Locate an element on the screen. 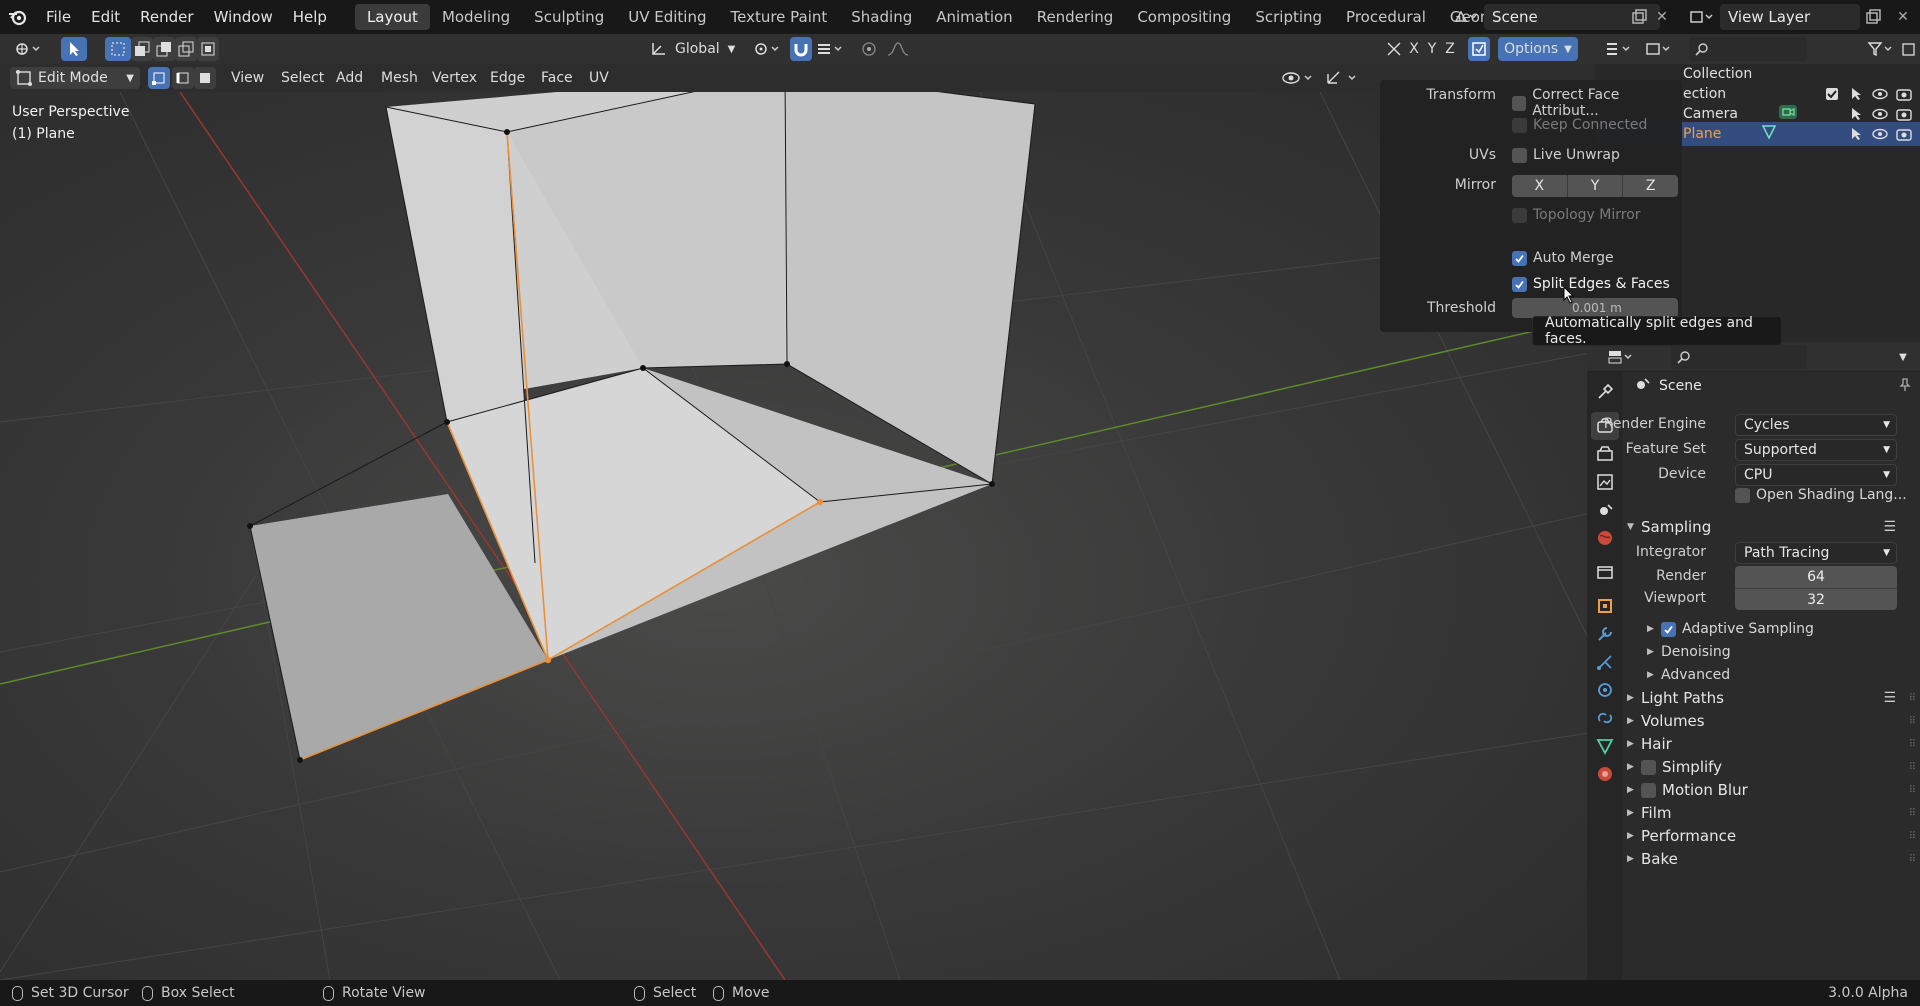 The image size is (1920, 1006). light-paths-panel: ▶ Light Paths ☰ ⠿ is located at coordinates (1772, 698).